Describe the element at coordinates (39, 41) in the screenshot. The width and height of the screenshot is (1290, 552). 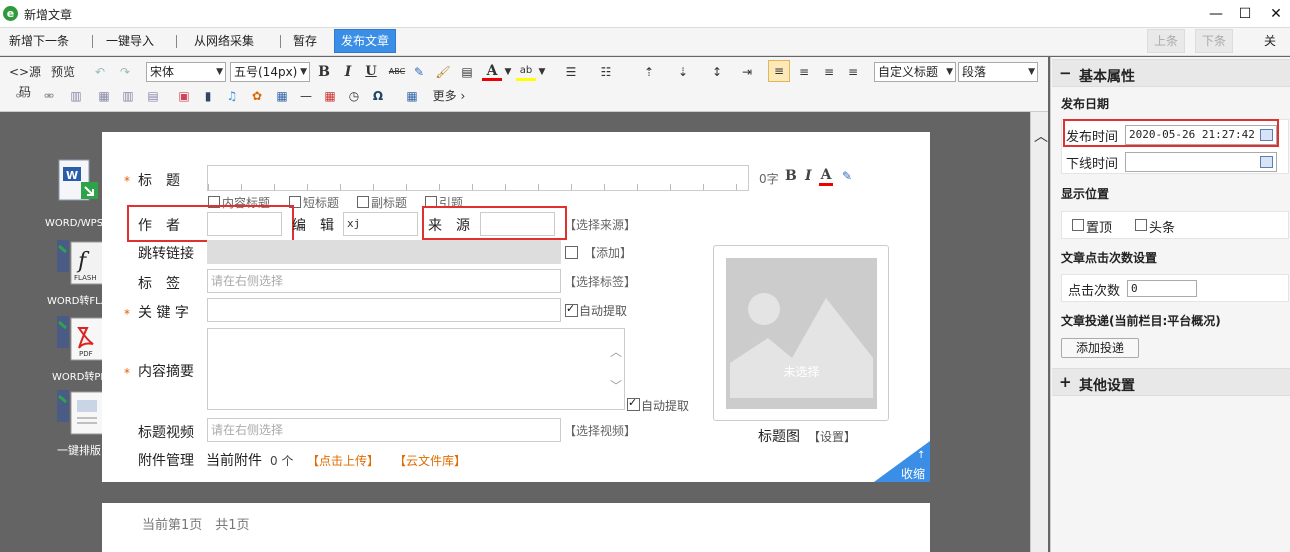
I see `new-next-button: 新增下一条` at that location.